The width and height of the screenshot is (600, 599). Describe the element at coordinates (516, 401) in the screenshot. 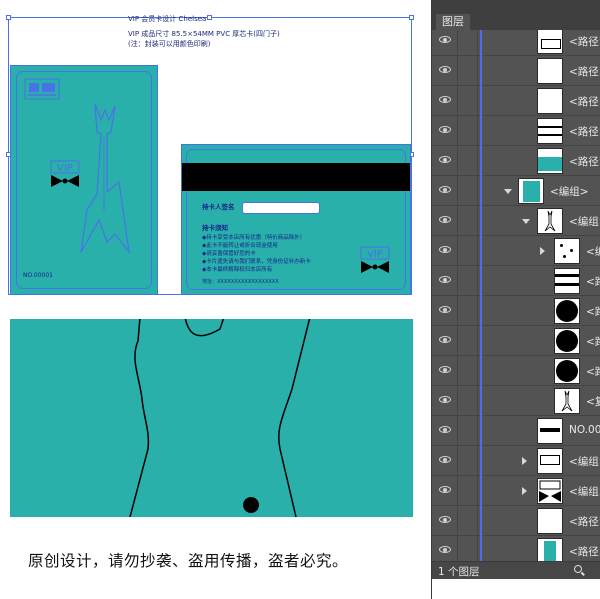

I see `layer-row: <复` at that location.